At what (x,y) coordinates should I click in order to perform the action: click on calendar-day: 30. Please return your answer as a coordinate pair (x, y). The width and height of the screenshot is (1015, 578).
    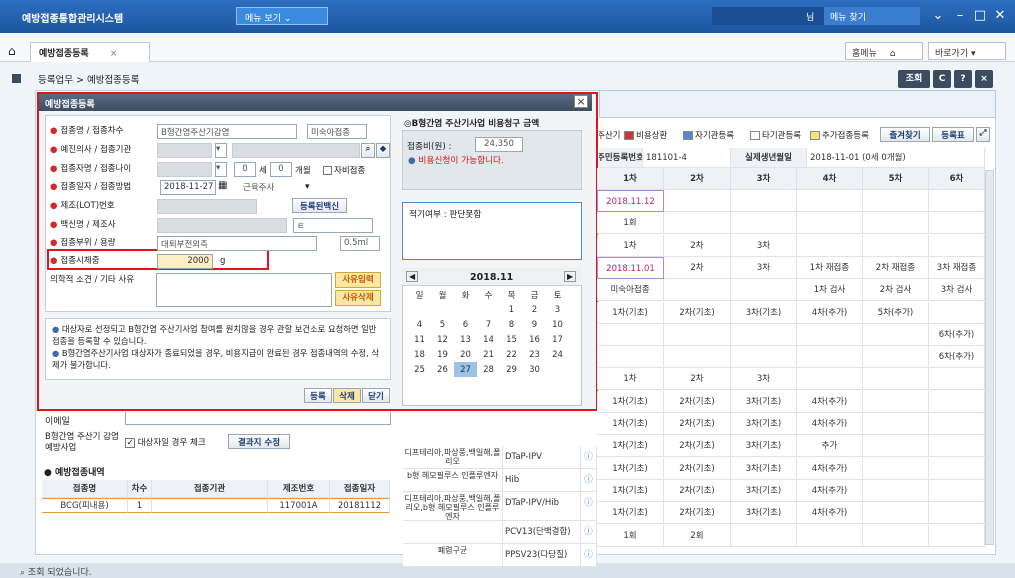
    Looking at the image, I should click on (534, 369).